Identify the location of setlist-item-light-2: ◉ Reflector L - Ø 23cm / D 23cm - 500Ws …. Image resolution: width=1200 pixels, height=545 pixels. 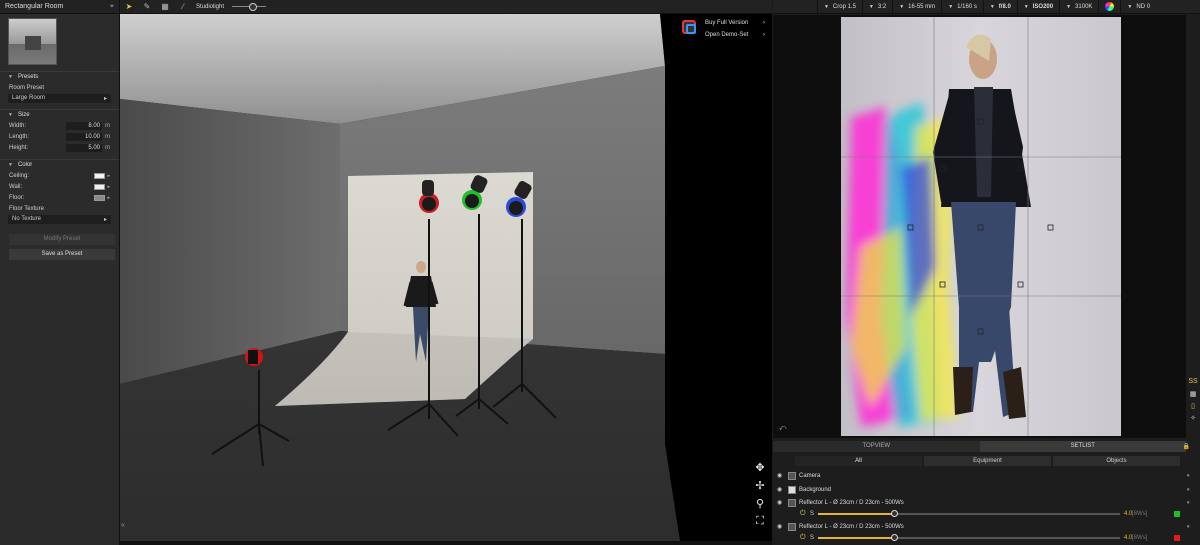
(986, 526).